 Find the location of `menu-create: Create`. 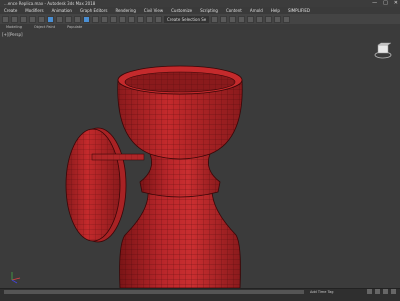

menu-create: Create is located at coordinates (10, 10).